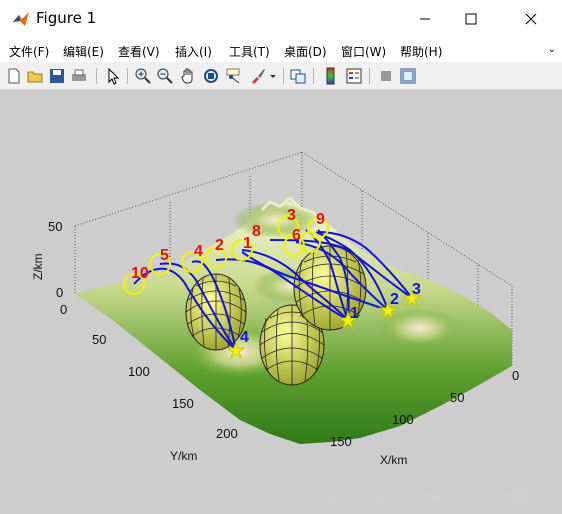 Image resolution: width=562 pixels, height=514 pixels. Describe the element at coordinates (256, 231) in the screenshot. I see `target-label: 8` at that location.